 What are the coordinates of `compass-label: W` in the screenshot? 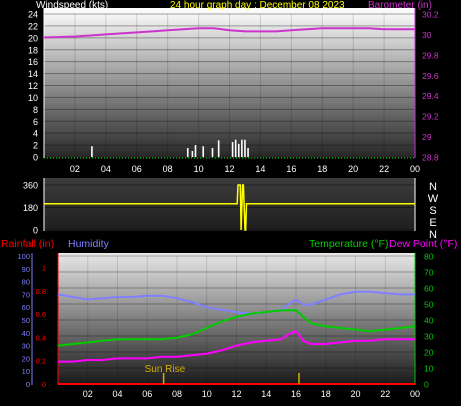 It's located at (433, 199).